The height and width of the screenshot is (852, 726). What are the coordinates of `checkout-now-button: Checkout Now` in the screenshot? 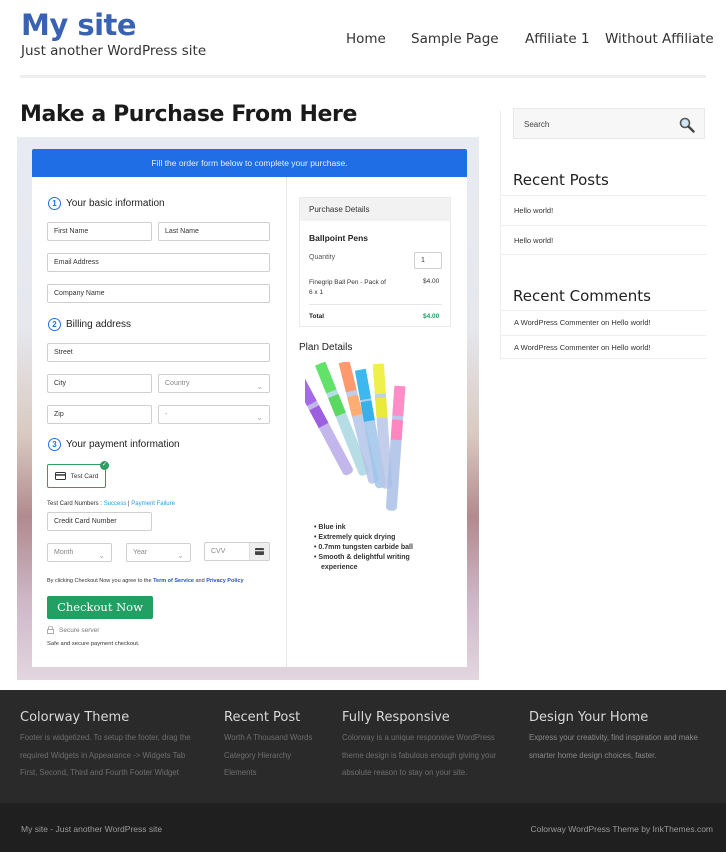 It's located at (100, 607).